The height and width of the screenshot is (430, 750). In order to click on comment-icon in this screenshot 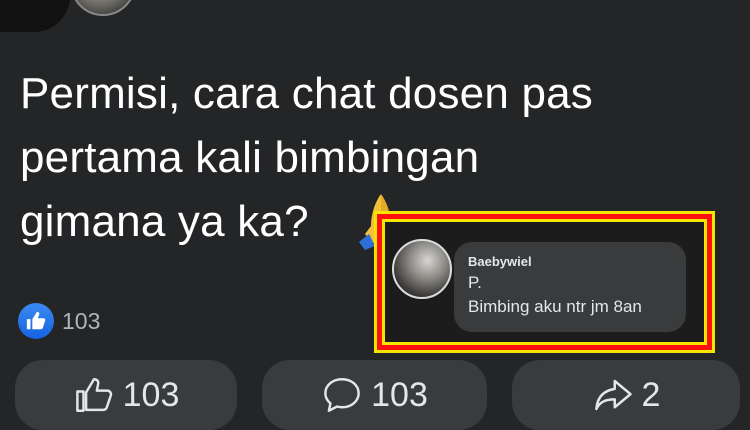, I will do `click(342, 395)`.